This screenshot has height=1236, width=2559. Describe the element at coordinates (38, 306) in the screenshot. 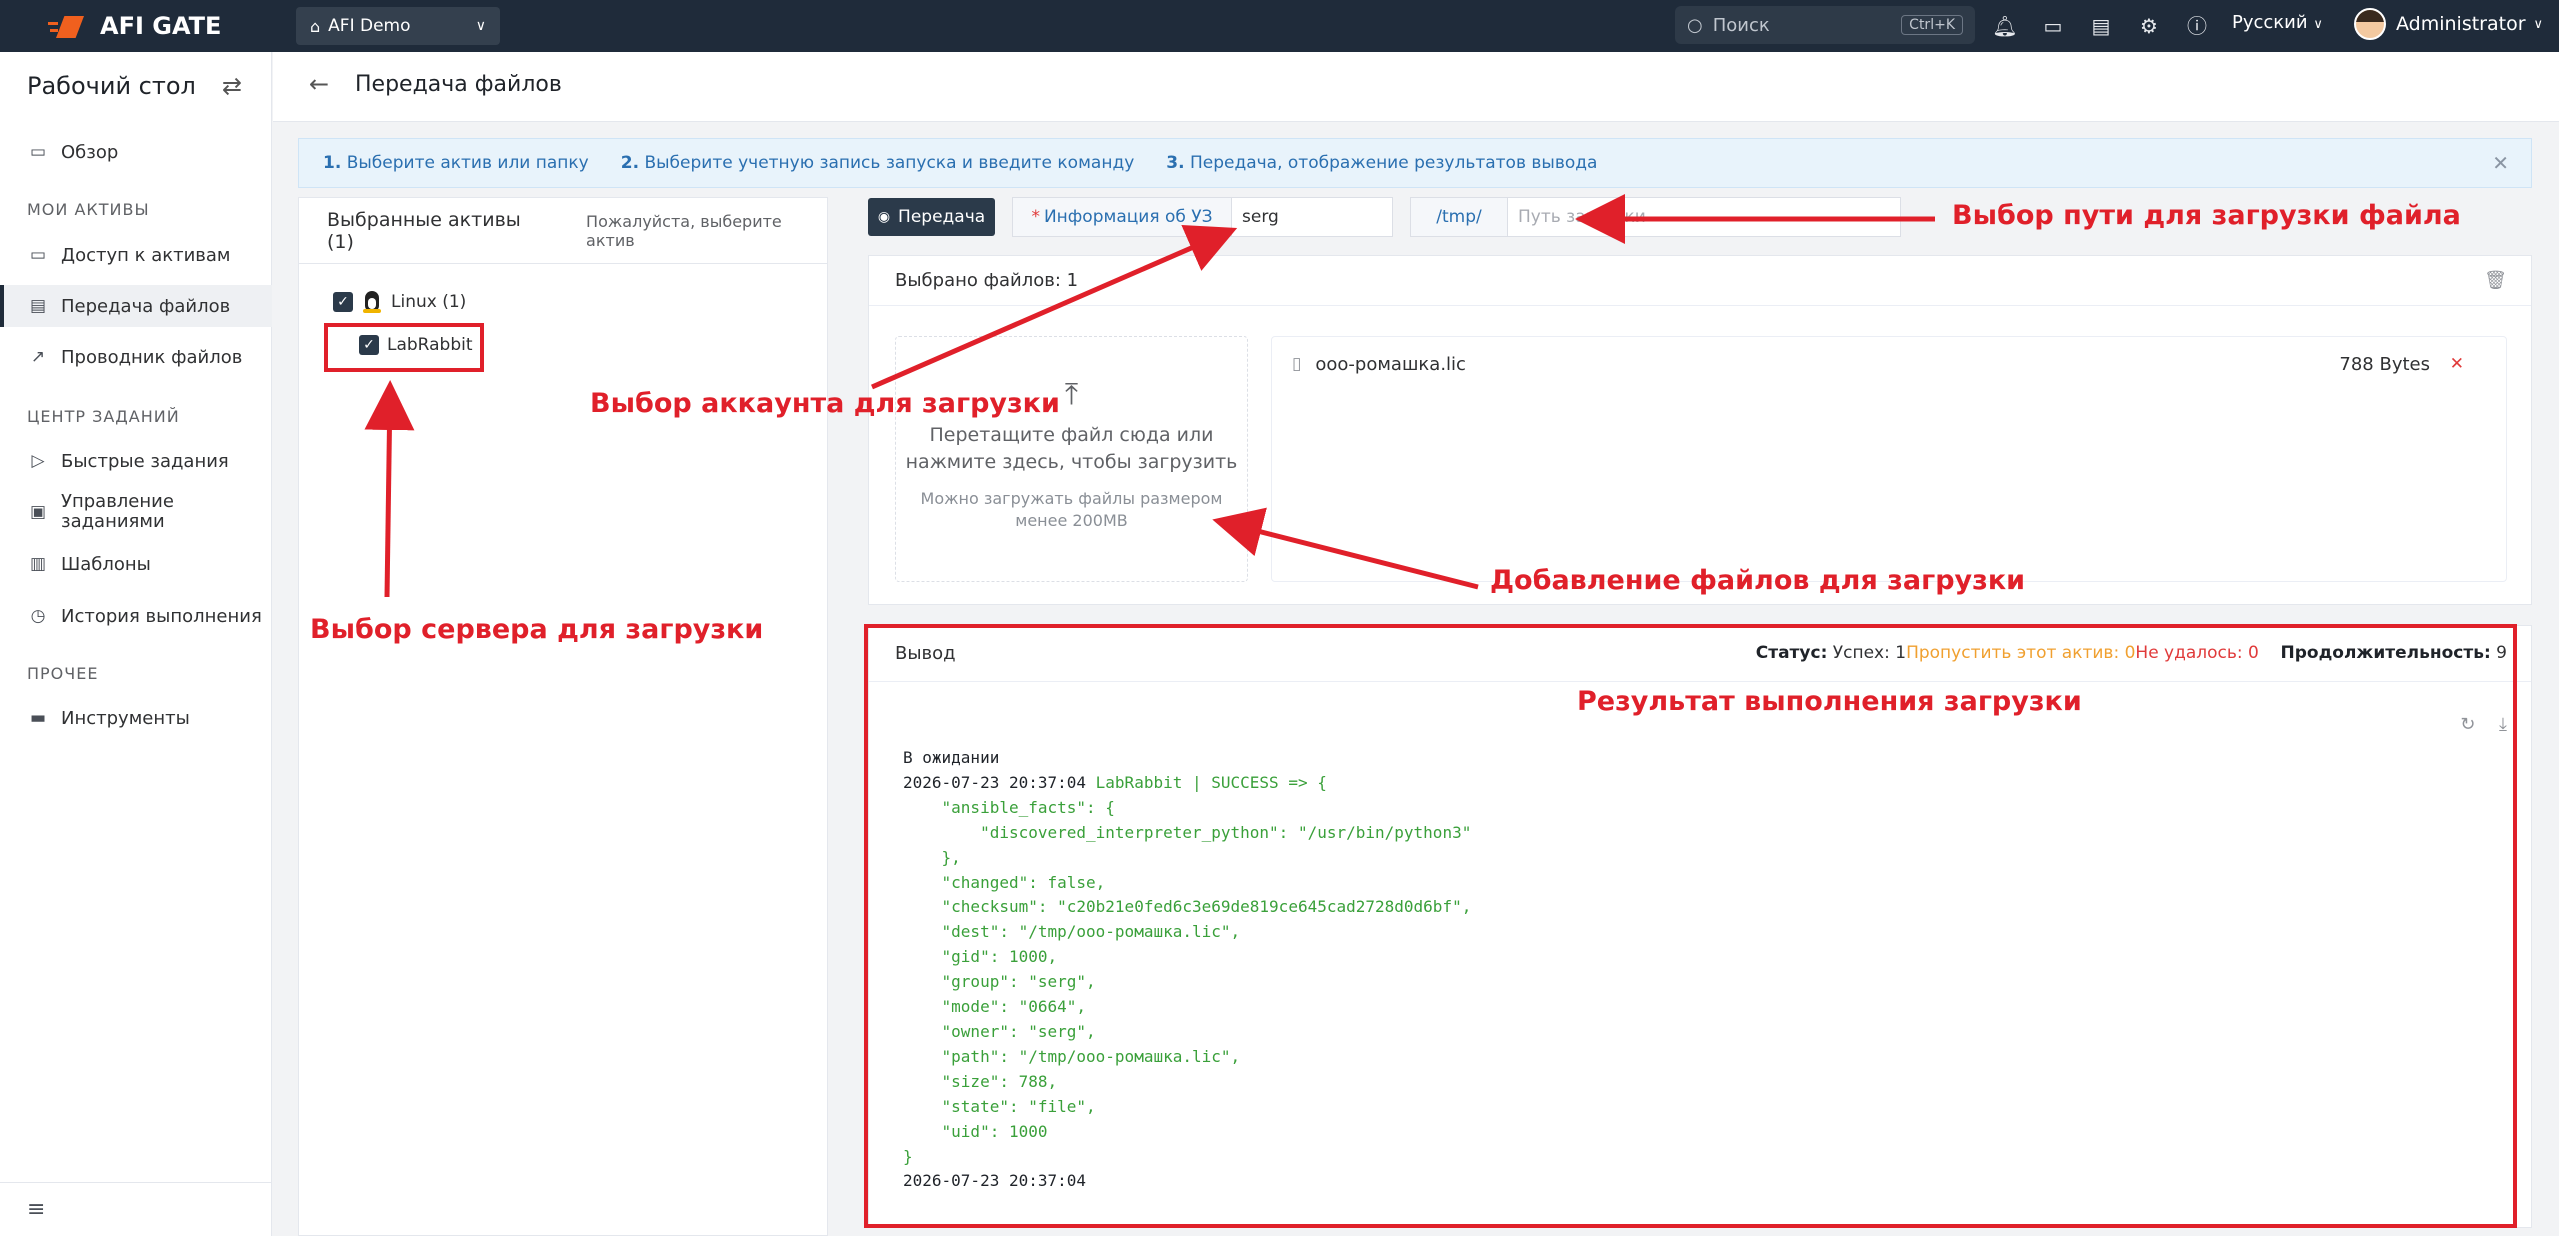

I see `file-transfer-icon: ▤` at that location.